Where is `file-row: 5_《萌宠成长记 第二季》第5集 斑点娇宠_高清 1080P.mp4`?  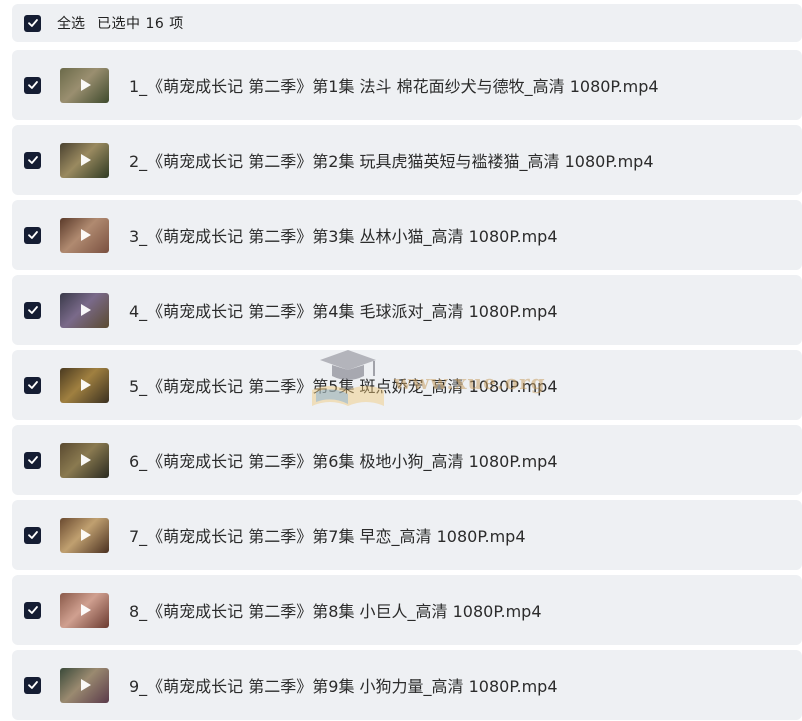 file-row: 5_《萌宠成长记 第二季》第5集 斑点娇宠_高清 1080P.mp4 is located at coordinates (407, 385).